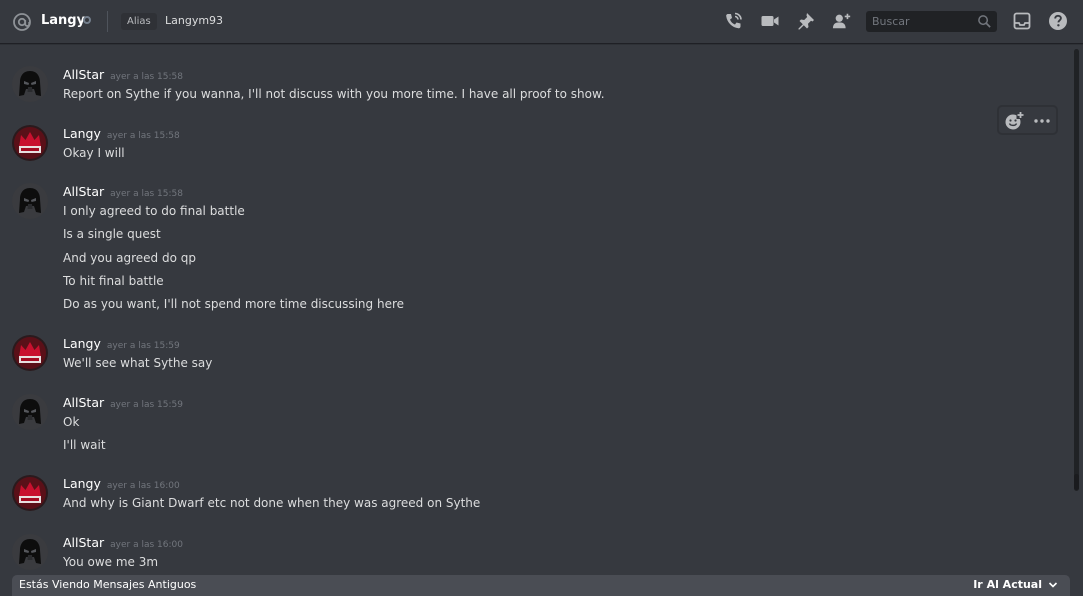 This screenshot has height=596, width=1083. What do you see at coordinates (733, 21) in the screenshot?
I see `phone-call-icon` at bounding box center [733, 21].